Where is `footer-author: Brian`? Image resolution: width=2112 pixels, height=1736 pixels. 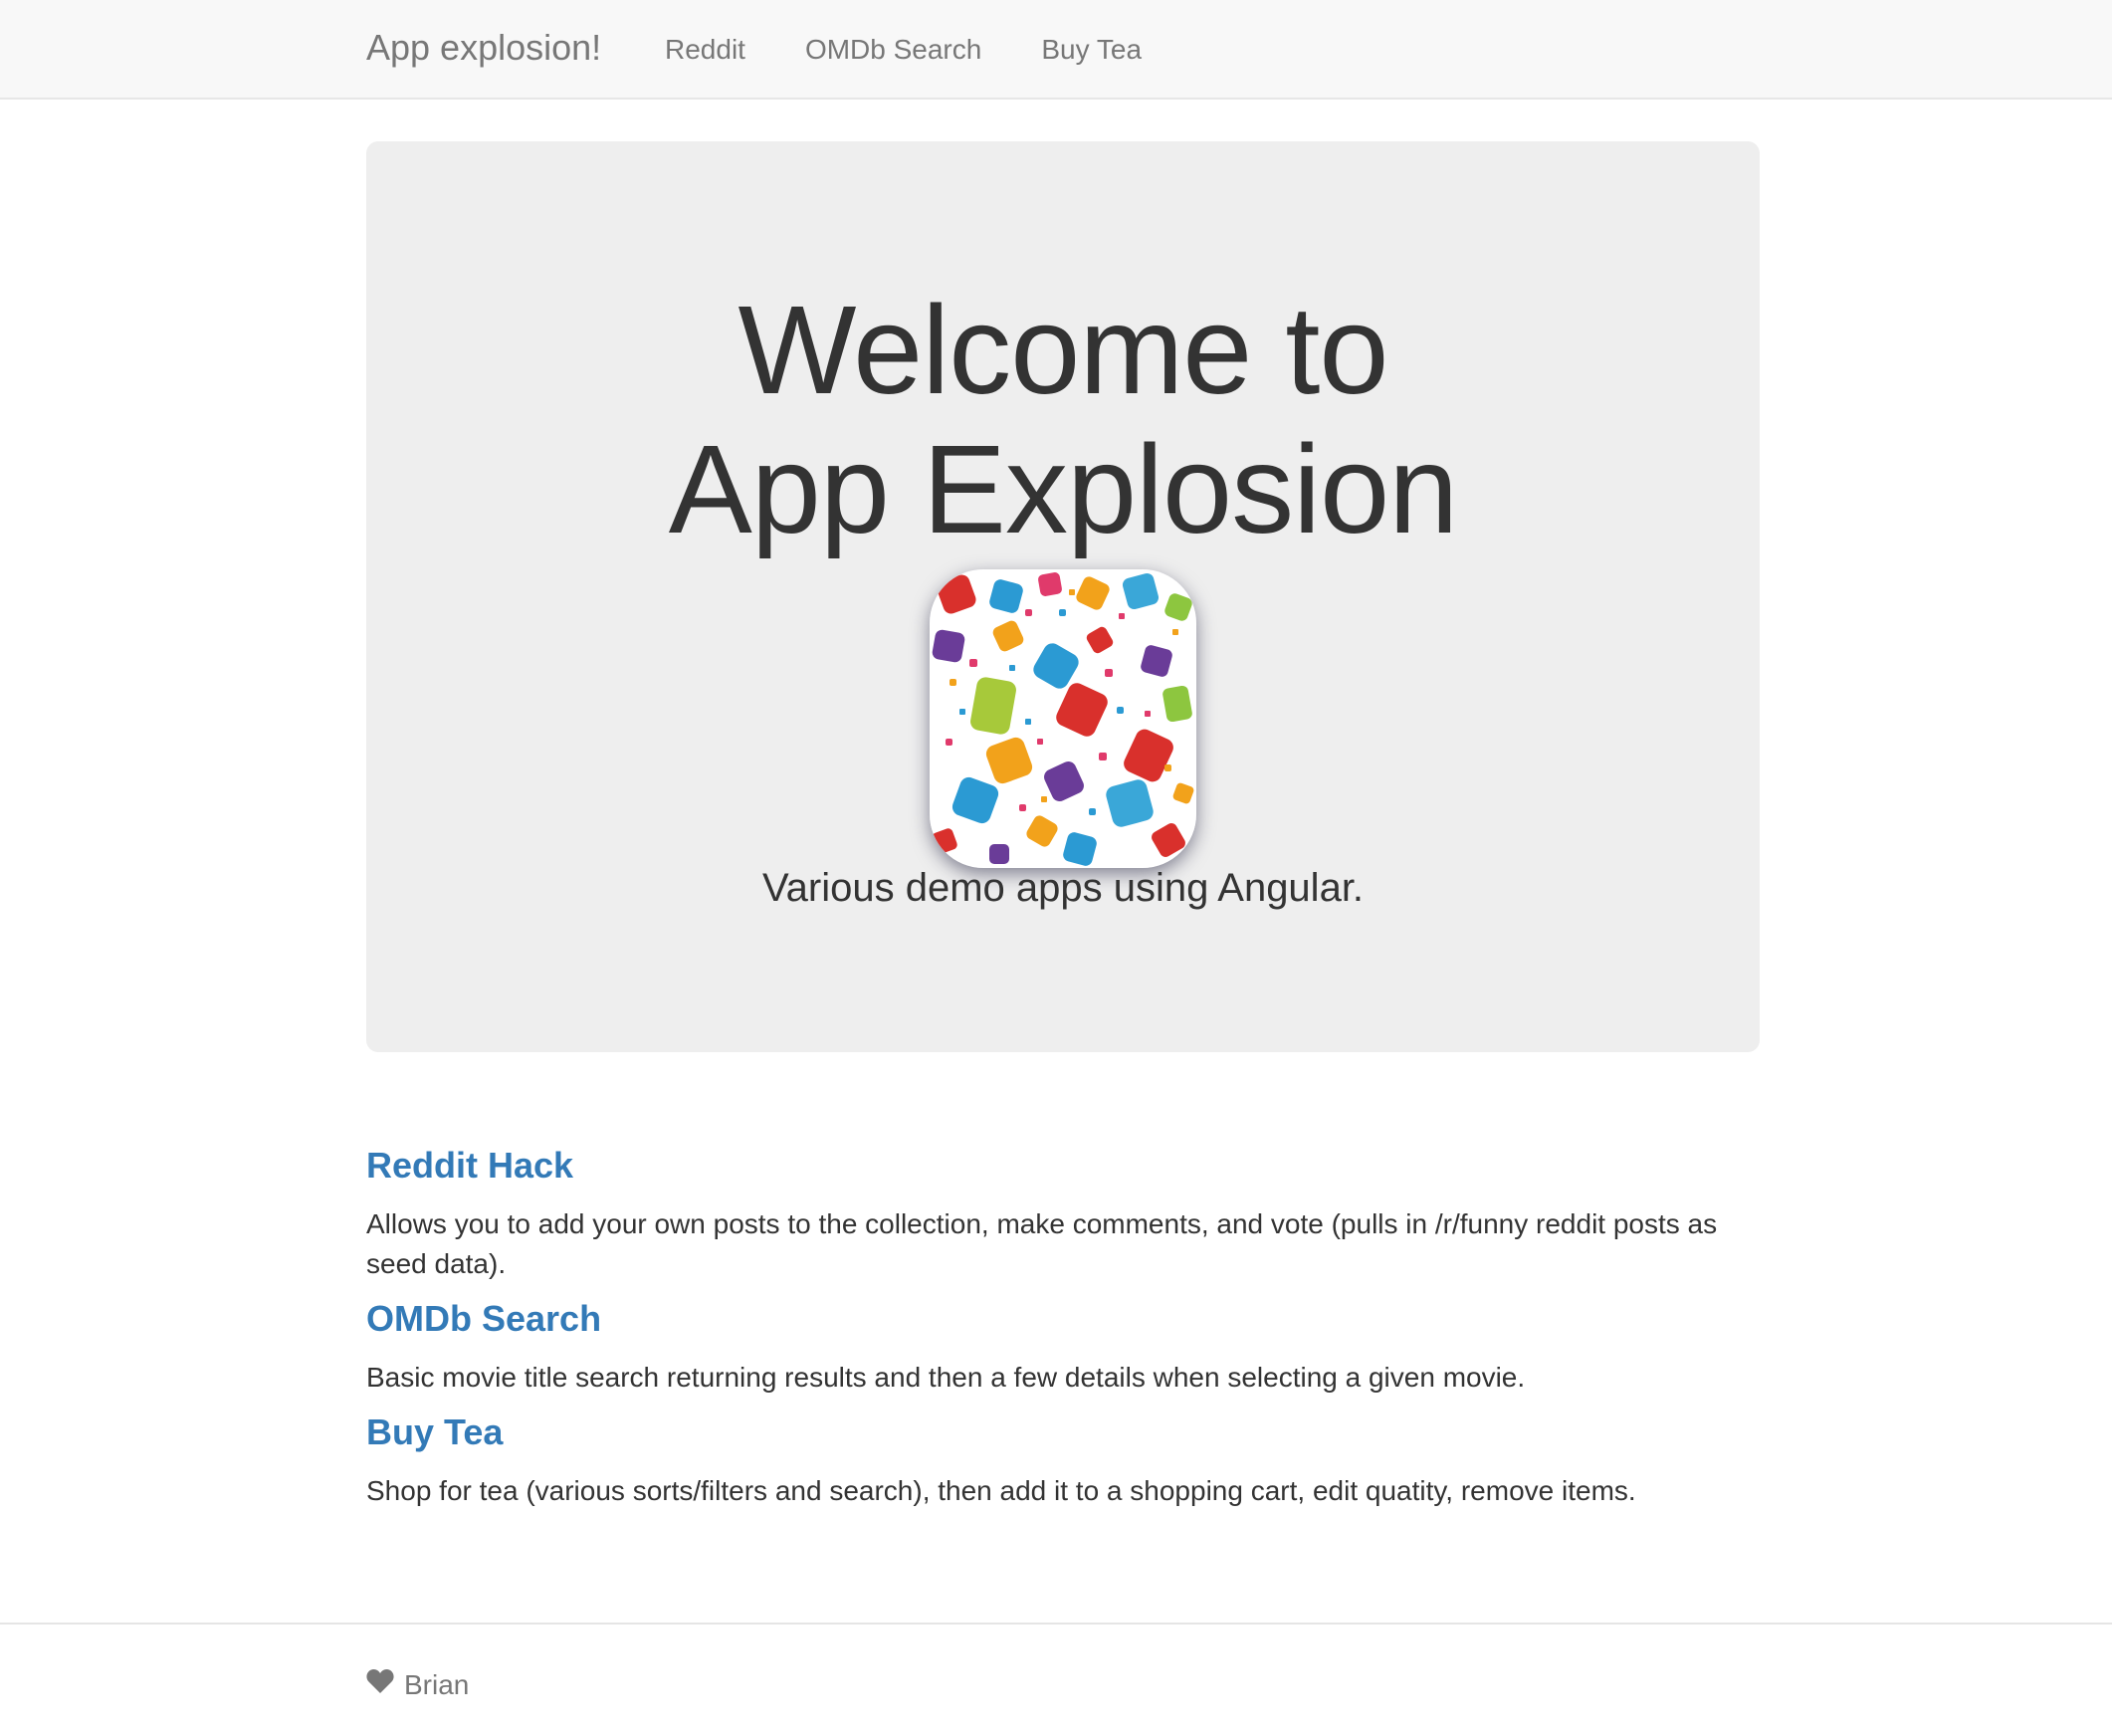 footer-author: Brian is located at coordinates (437, 1684).